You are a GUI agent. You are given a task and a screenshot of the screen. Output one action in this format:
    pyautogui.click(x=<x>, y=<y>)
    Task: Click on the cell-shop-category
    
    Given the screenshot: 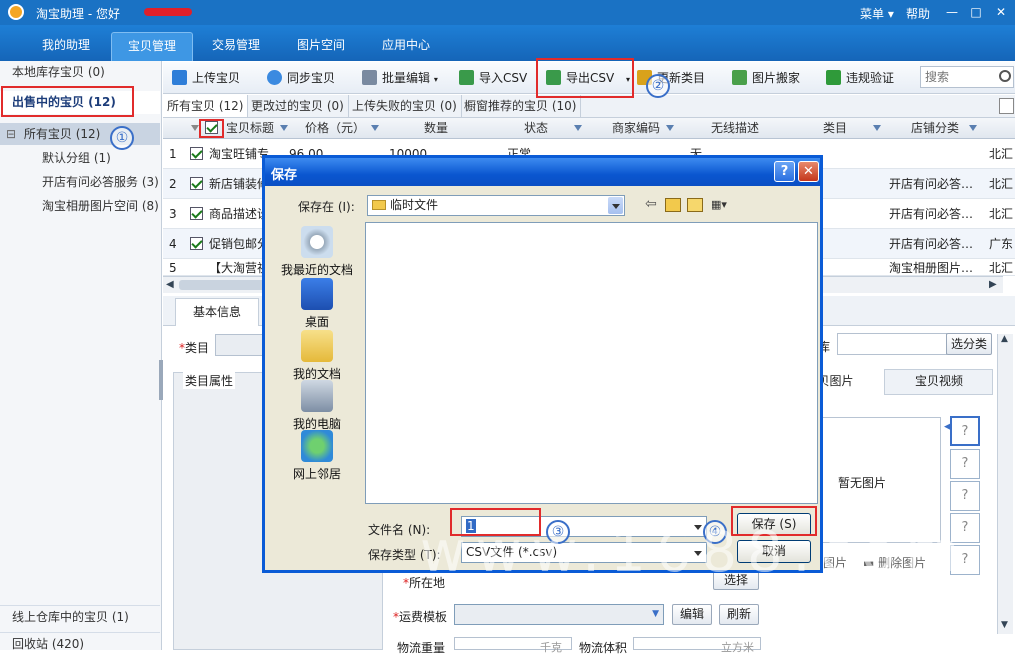 What is the action you would take?
    pyautogui.click(x=937, y=154)
    